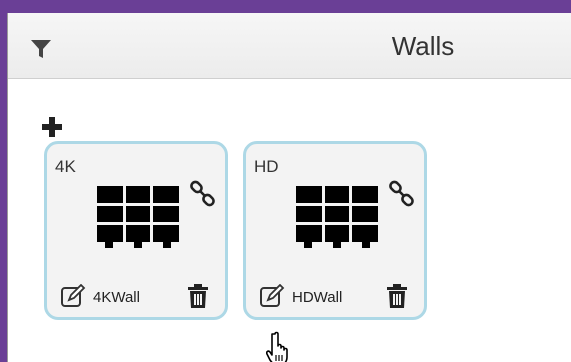  I want to click on filter-icon, so click(41, 49).